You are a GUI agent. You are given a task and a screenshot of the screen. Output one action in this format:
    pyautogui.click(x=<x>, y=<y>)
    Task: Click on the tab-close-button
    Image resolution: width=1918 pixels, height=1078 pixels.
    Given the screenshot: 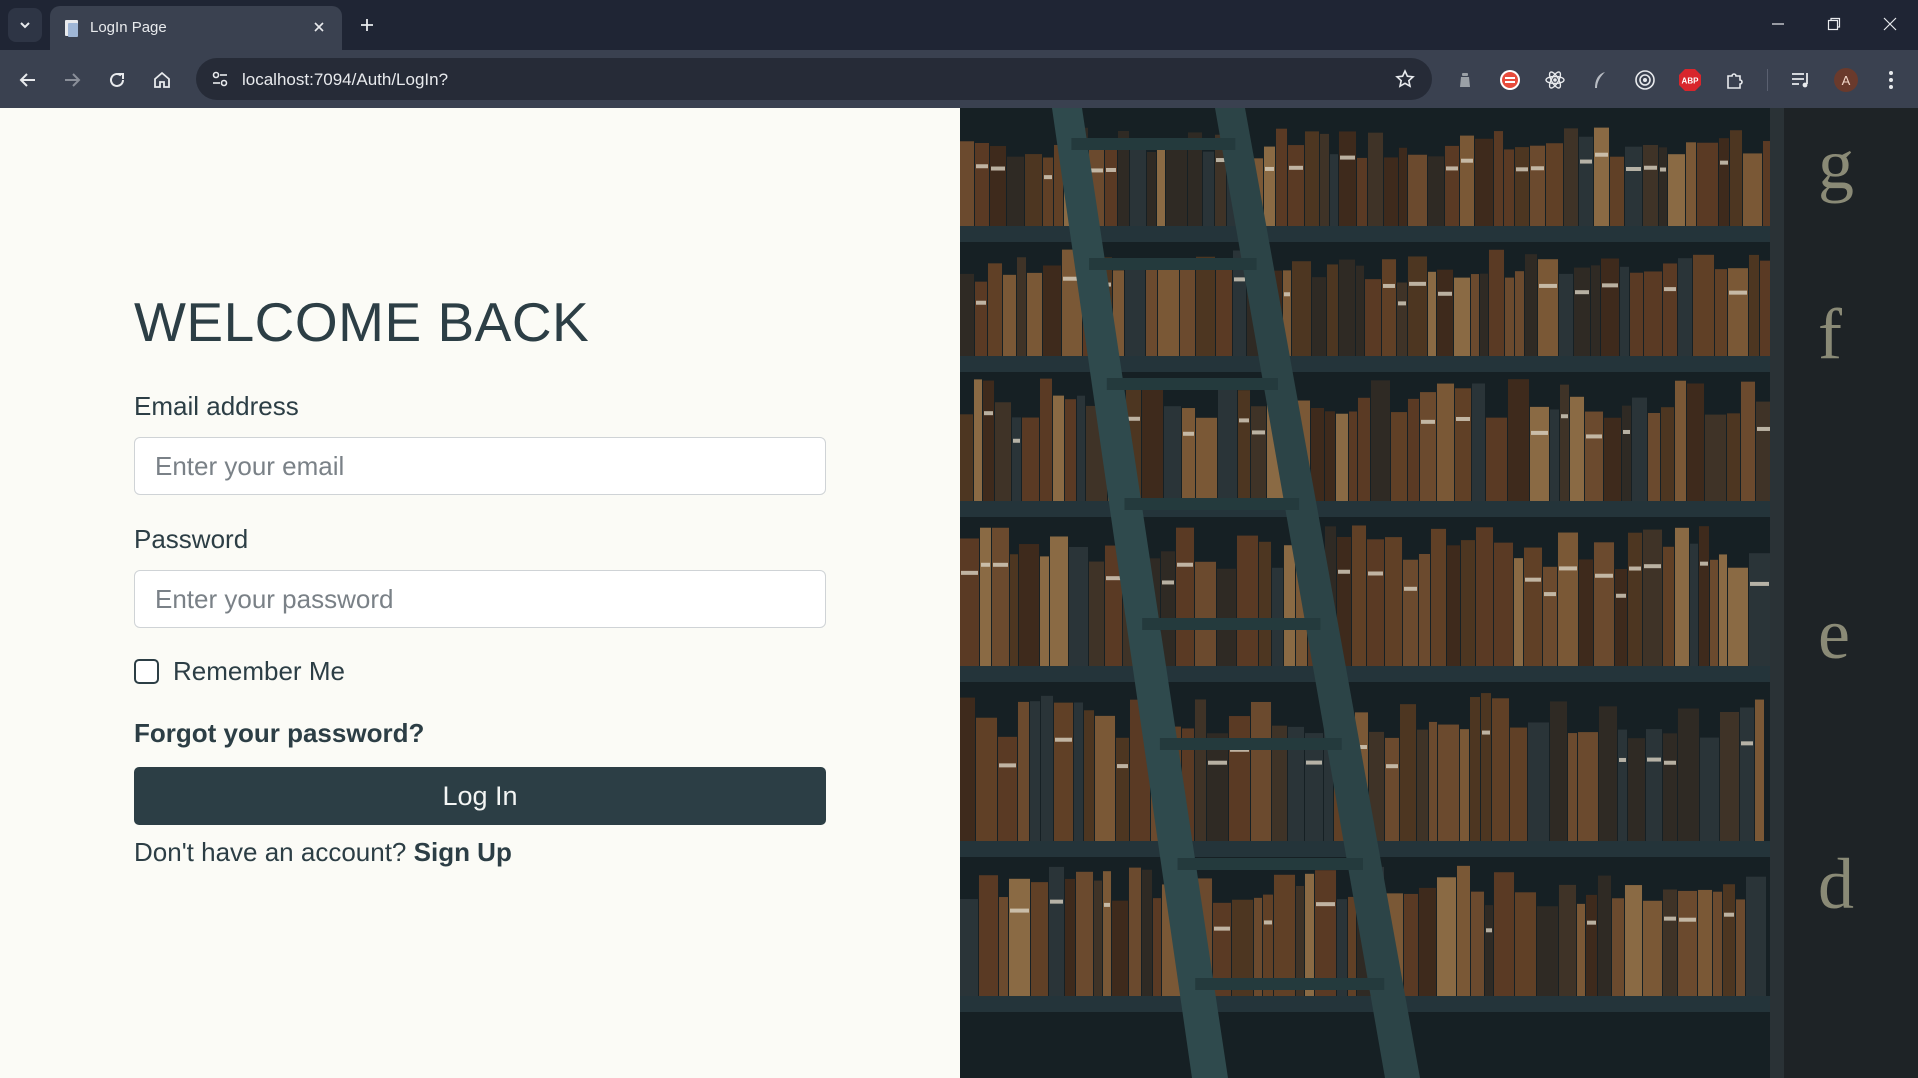 What is the action you would take?
    pyautogui.click(x=319, y=27)
    